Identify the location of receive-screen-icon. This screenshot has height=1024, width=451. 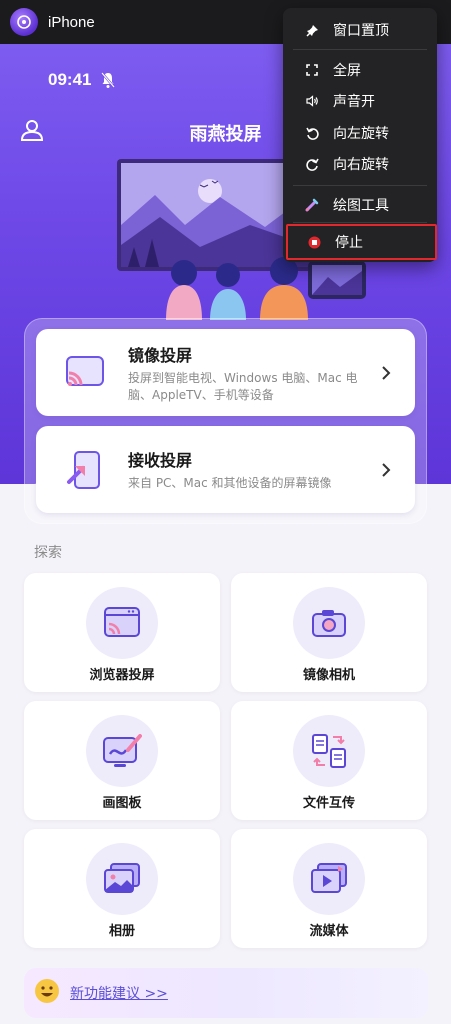
(85, 470).